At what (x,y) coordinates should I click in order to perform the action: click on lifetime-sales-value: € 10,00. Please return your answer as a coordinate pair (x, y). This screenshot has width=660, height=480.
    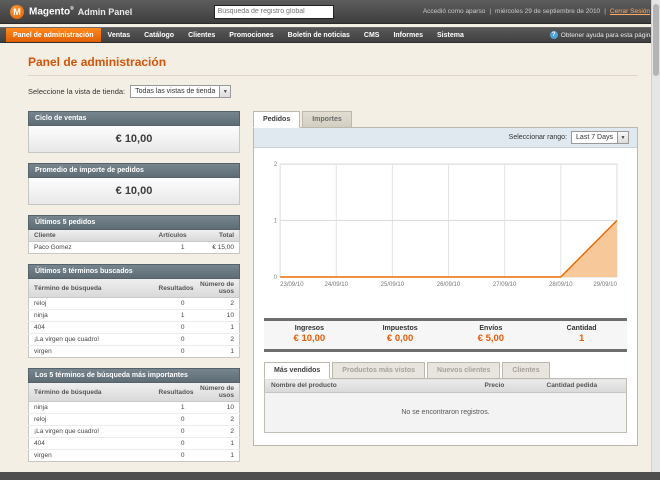
    Looking at the image, I should click on (134, 139).